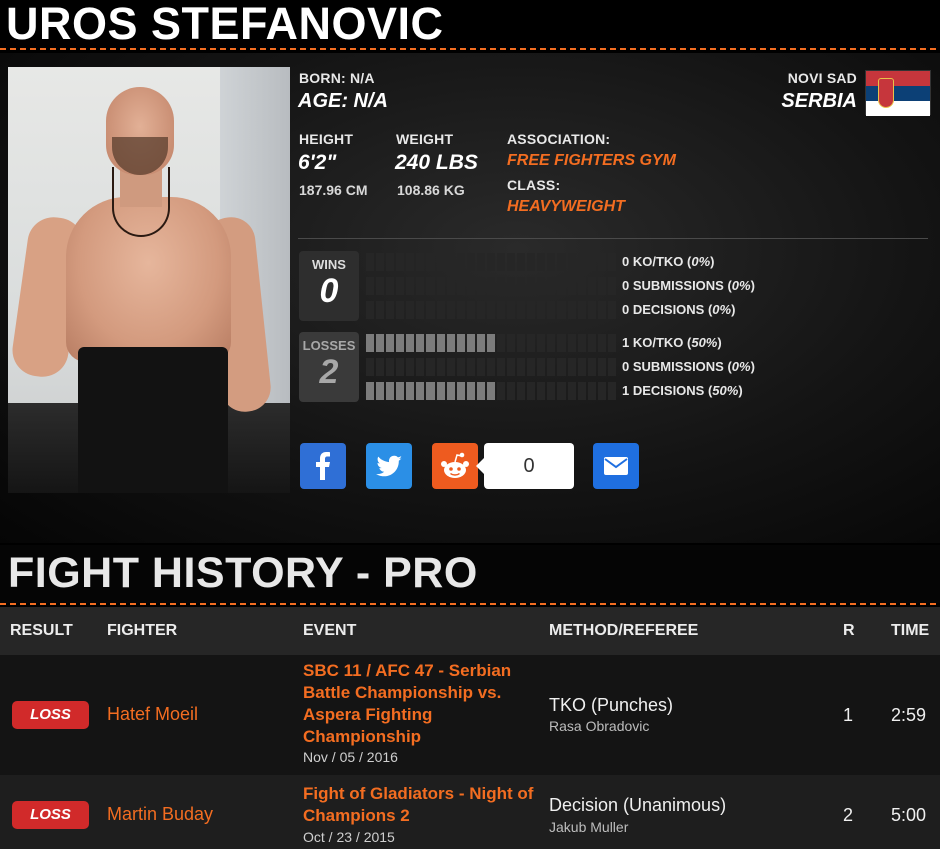 Image resolution: width=940 pixels, height=849 pixels. Describe the element at coordinates (688, 285) in the screenshot. I see `wins-sub-stat: 0 SUBMISSIONS (0%)` at that location.